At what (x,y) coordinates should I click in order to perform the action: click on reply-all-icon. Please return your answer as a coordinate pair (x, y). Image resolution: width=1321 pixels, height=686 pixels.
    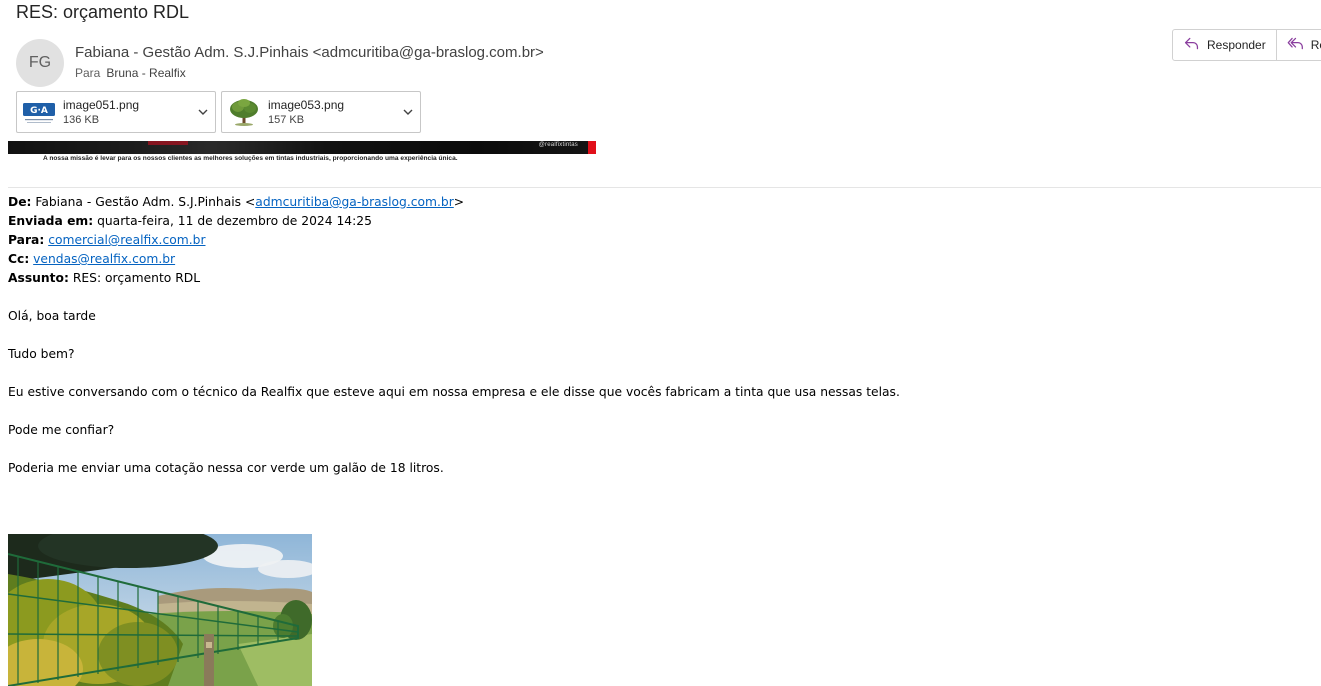
    Looking at the image, I should click on (1295, 45).